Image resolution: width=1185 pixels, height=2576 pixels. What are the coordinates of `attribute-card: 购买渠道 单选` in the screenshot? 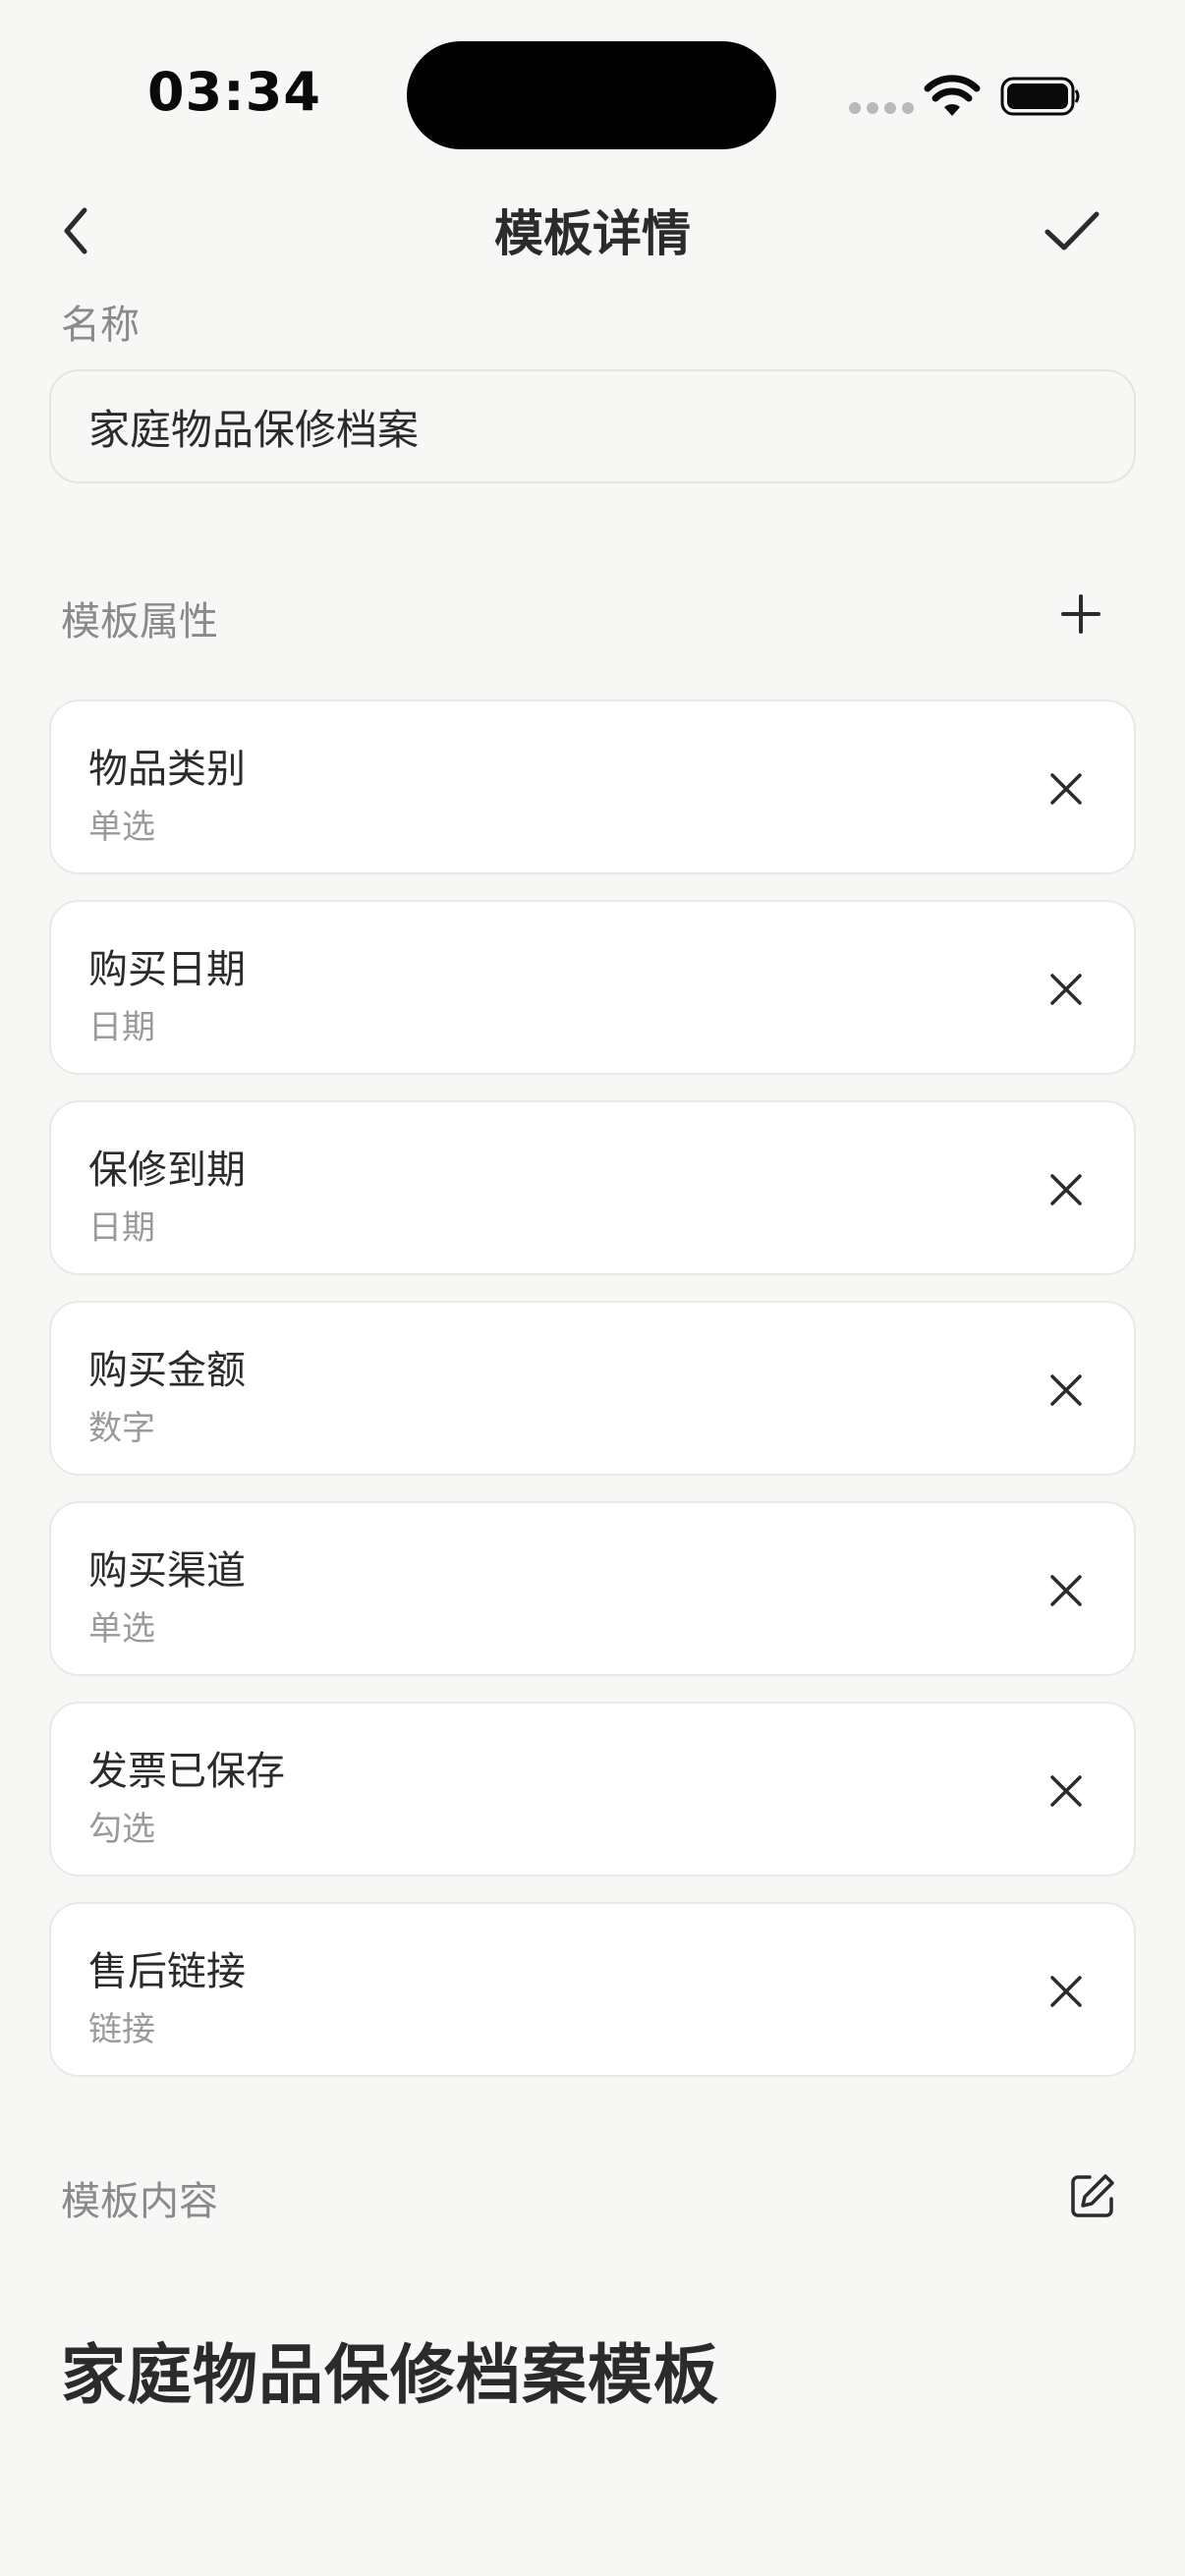 It's located at (592, 1588).